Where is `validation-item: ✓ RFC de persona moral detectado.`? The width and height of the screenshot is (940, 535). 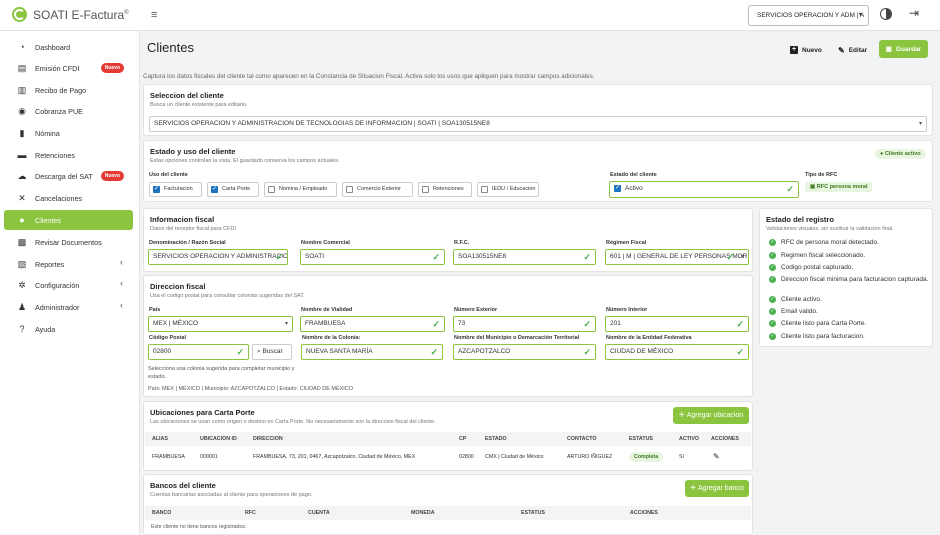
validation-item: ✓ RFC de persona moral detectado. is located at coordinates (824, 242).